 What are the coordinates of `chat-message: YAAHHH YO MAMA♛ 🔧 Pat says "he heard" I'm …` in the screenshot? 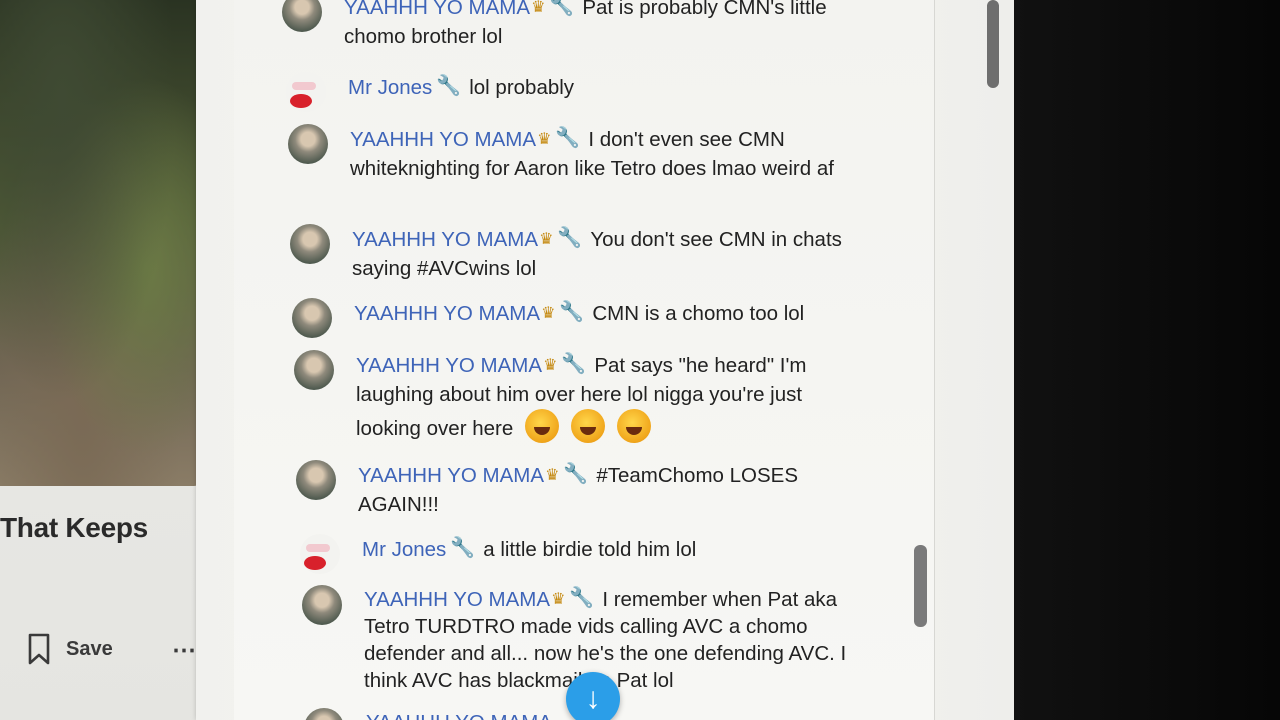 It's located at (575, 396).